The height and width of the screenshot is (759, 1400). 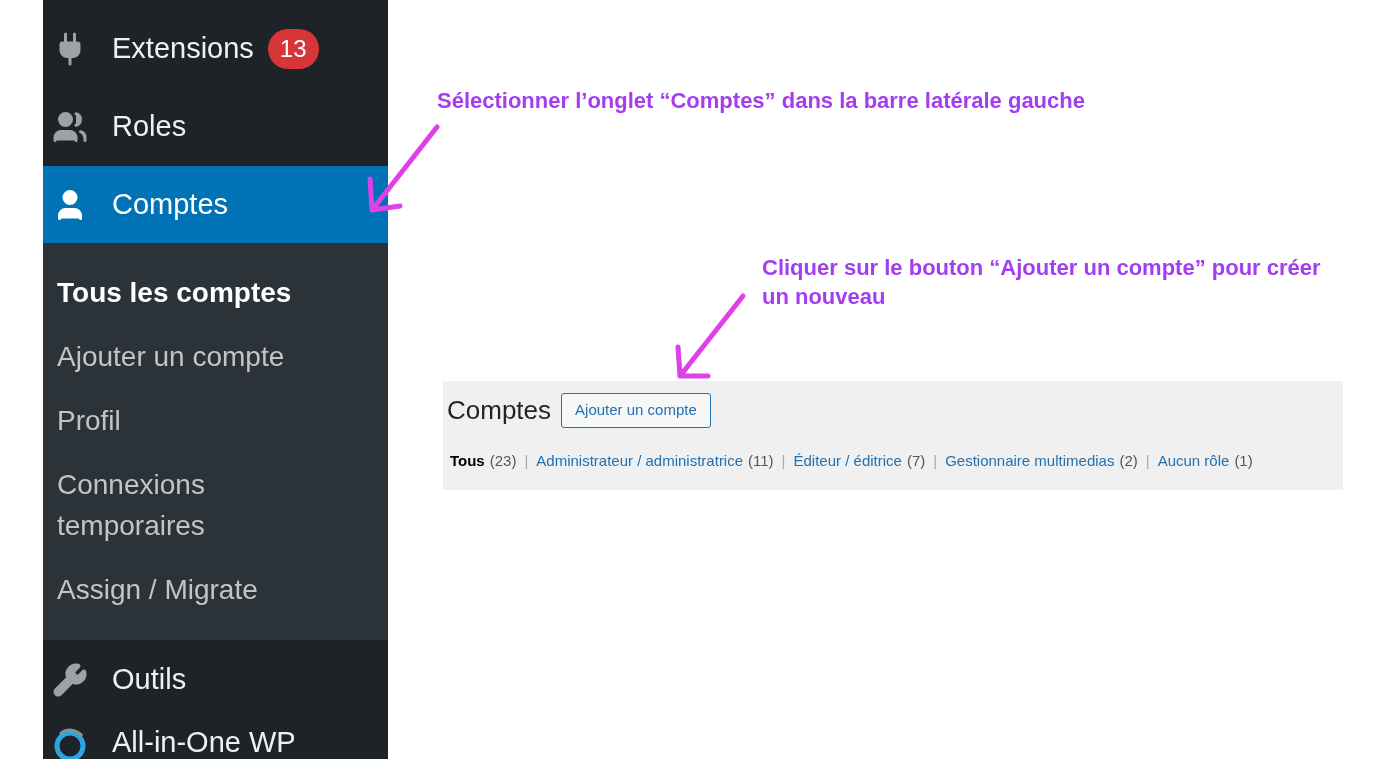 What do you see at coordinates (467, 461) in the screenshot?
I see `filter-link: Tous` at bounding box center [467, 461].